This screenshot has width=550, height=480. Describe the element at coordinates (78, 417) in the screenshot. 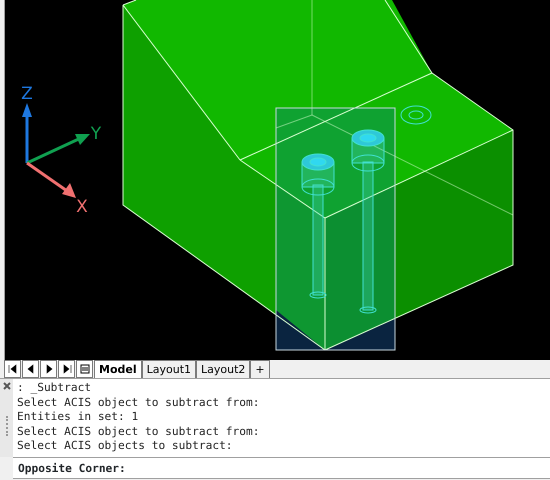

I see `command-history-line: Entities in set: 1` at that location.